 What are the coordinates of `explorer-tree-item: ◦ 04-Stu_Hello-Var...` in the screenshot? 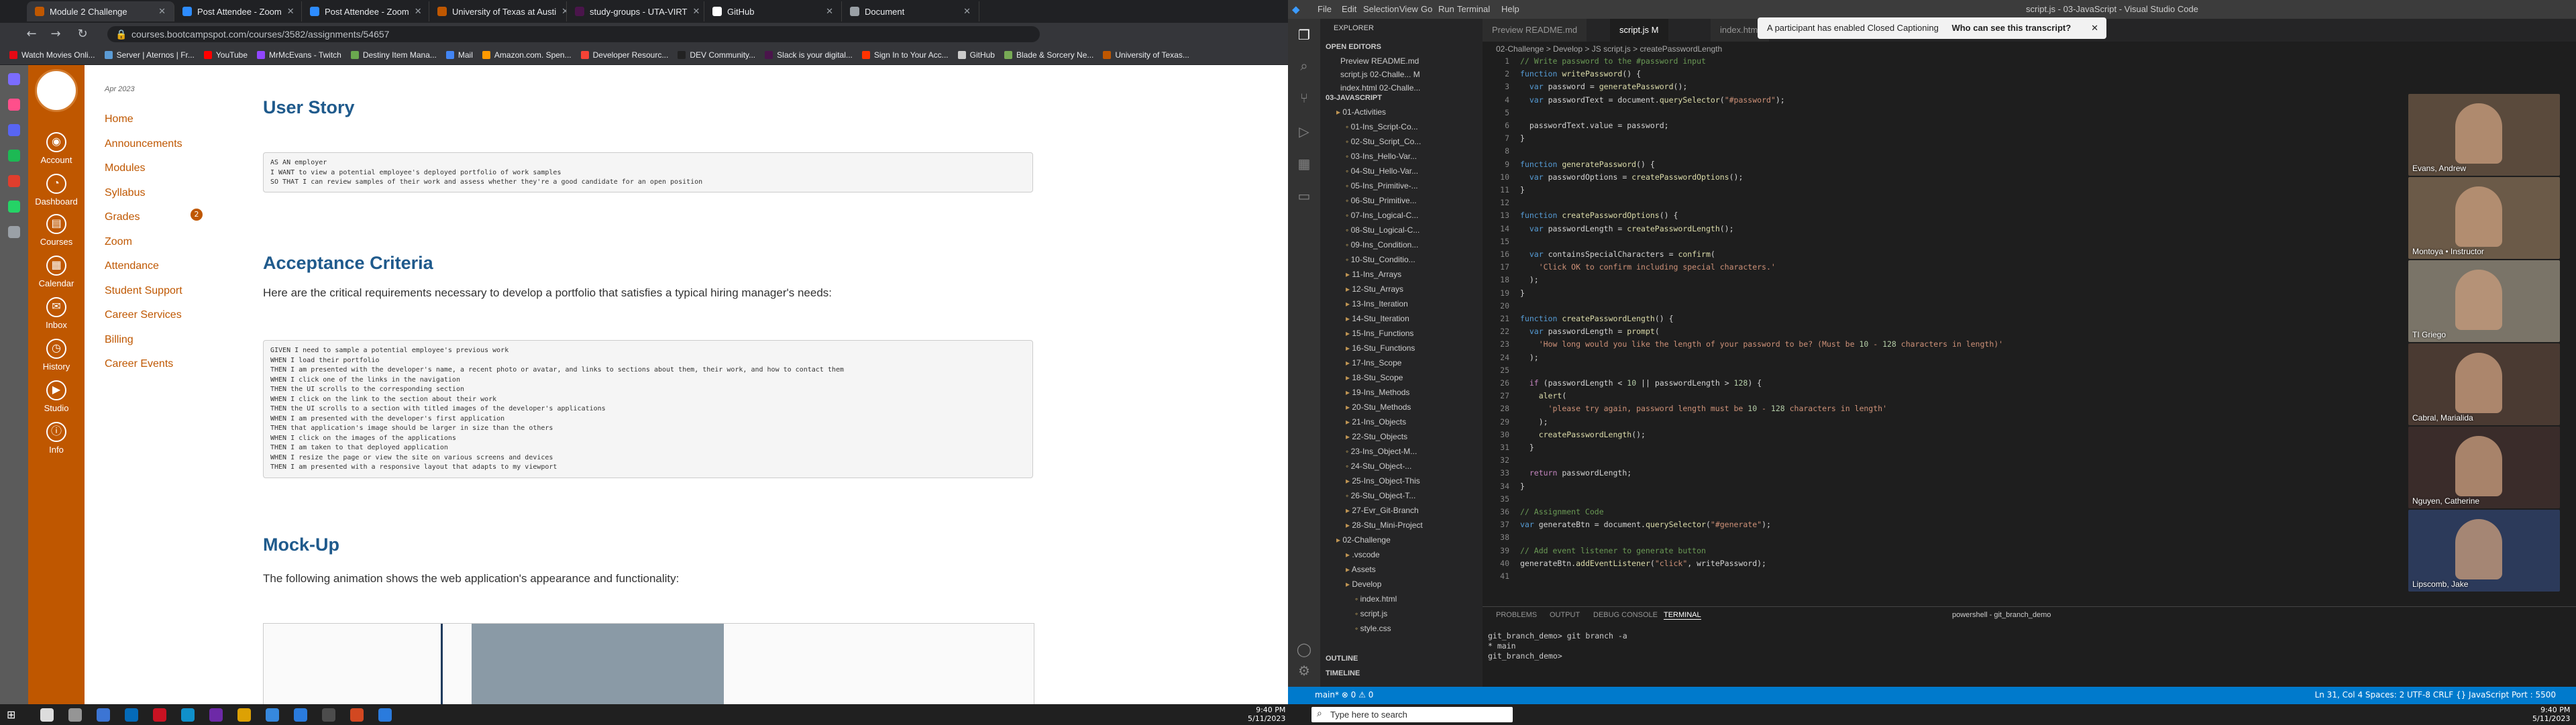 It's located at (1414, 171).